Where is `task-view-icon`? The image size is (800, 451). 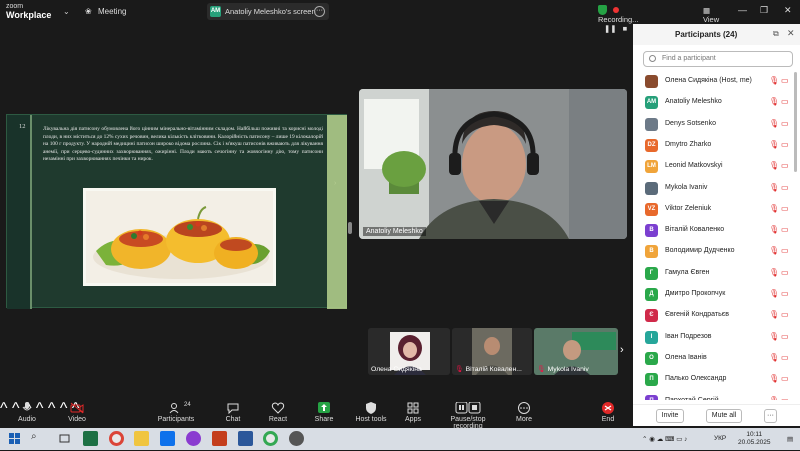 task-view-icon is located at coordinates (64, 438).